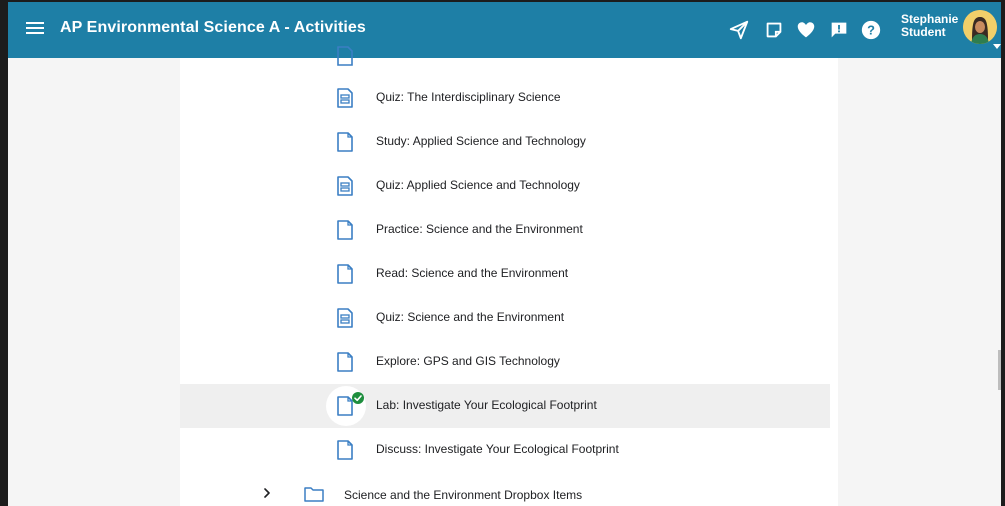  What do you see at coordinates (314, 494) in the screenshot?
I see `folder-icon` at bounding box center [314, 494].